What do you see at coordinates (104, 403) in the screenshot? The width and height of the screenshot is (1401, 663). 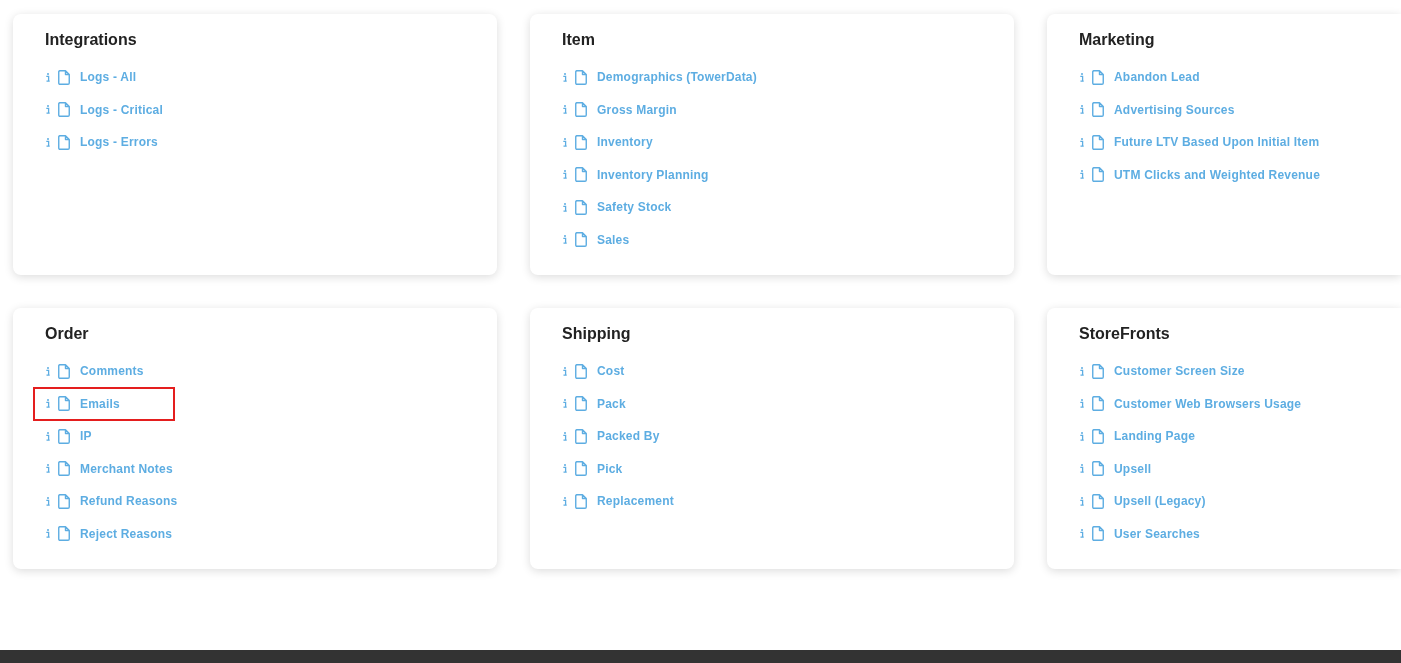 I see `report-link: Emails` at bounding box center [104, 403].